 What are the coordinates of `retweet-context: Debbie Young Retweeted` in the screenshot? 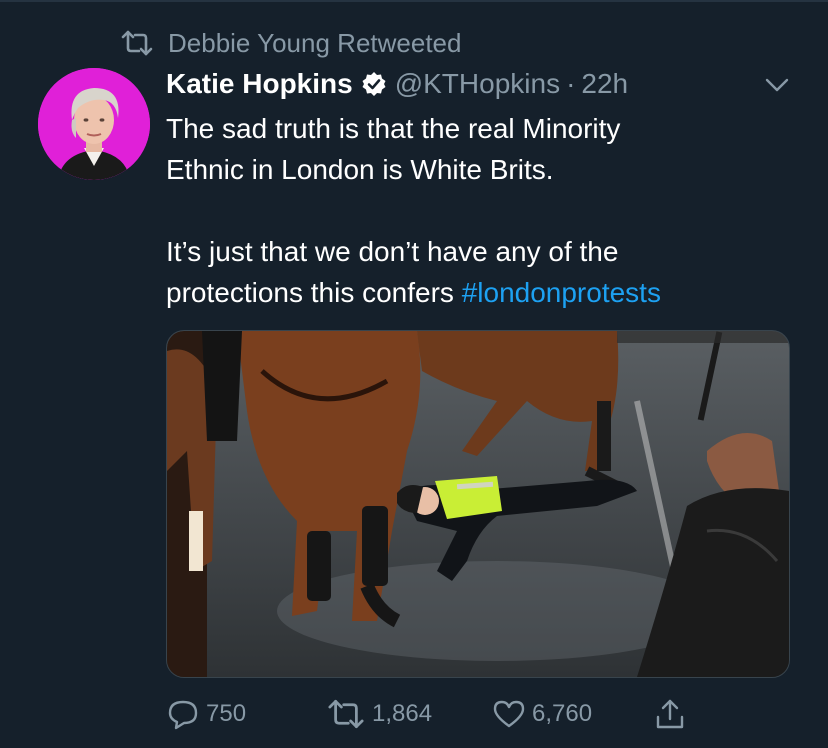 It's located at (290, 43).